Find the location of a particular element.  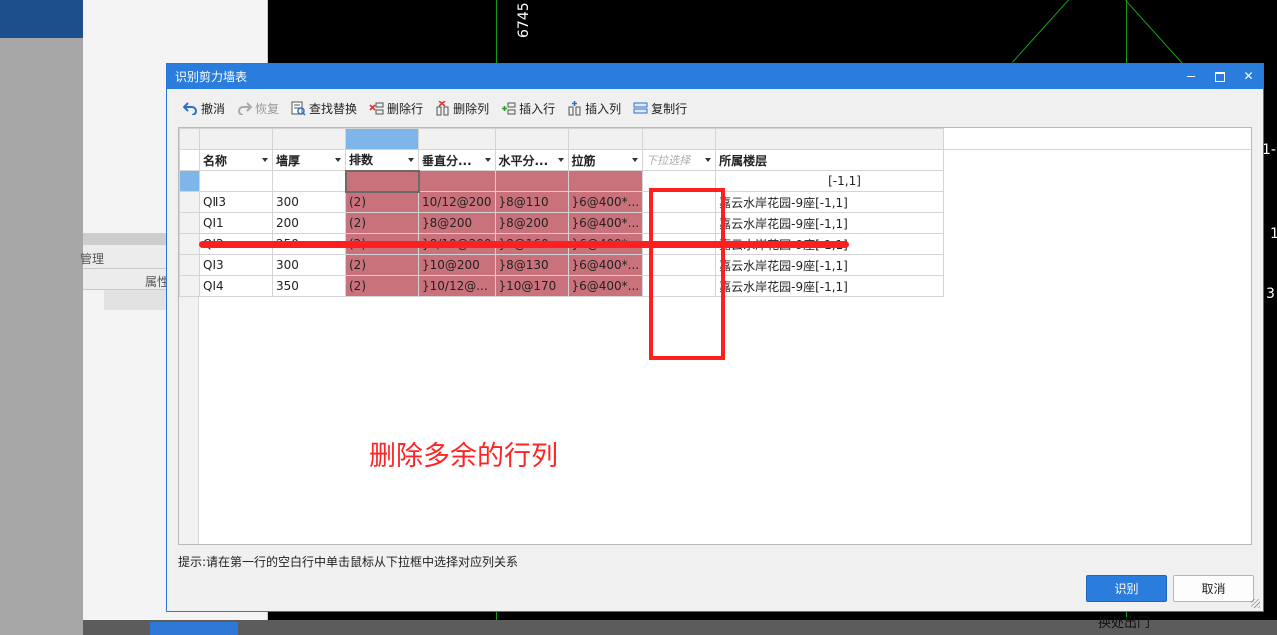

cell-vertical: }10@200 is located at coordinates (457, 265).